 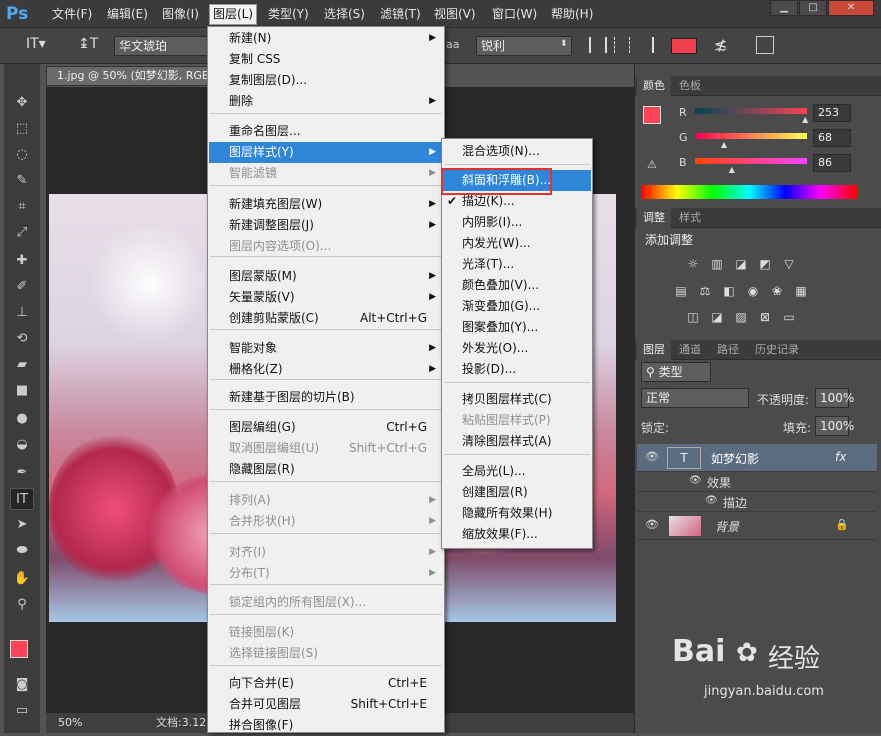 I want to click on screen-mode-icon: ▭, so click(x=22, y=711).